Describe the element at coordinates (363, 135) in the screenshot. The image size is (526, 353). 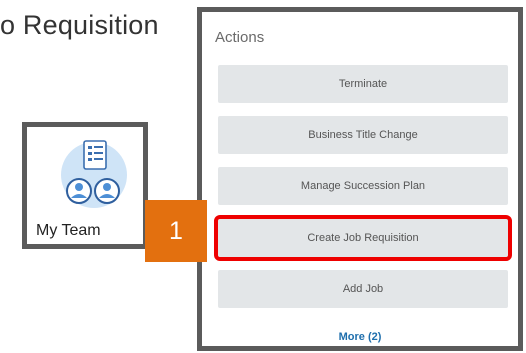
I see `business-title-change-button: Business Title Change` at that location.